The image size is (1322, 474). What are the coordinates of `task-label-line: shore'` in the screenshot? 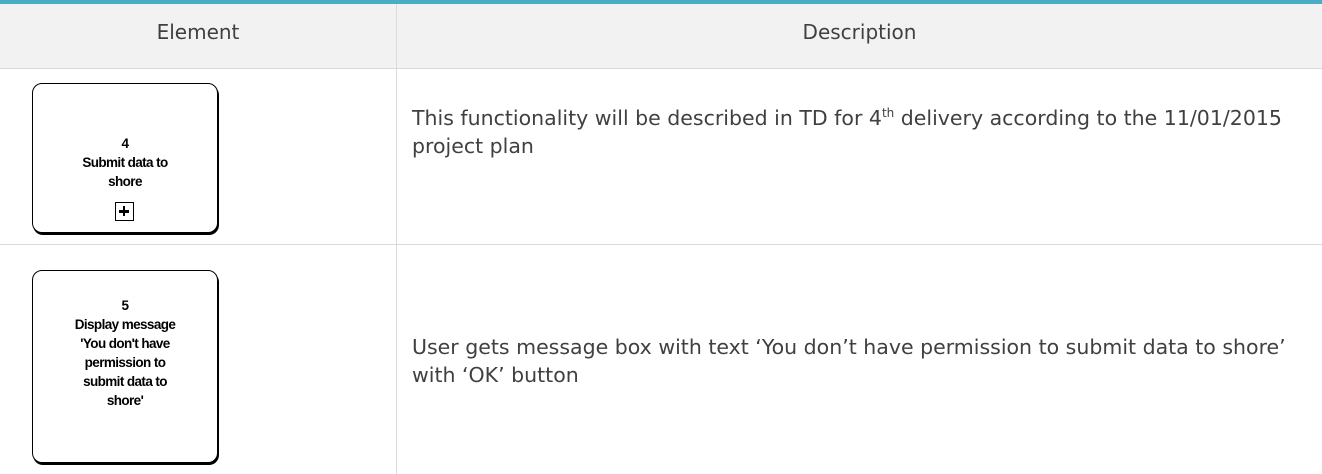 It's located at (125, 400).